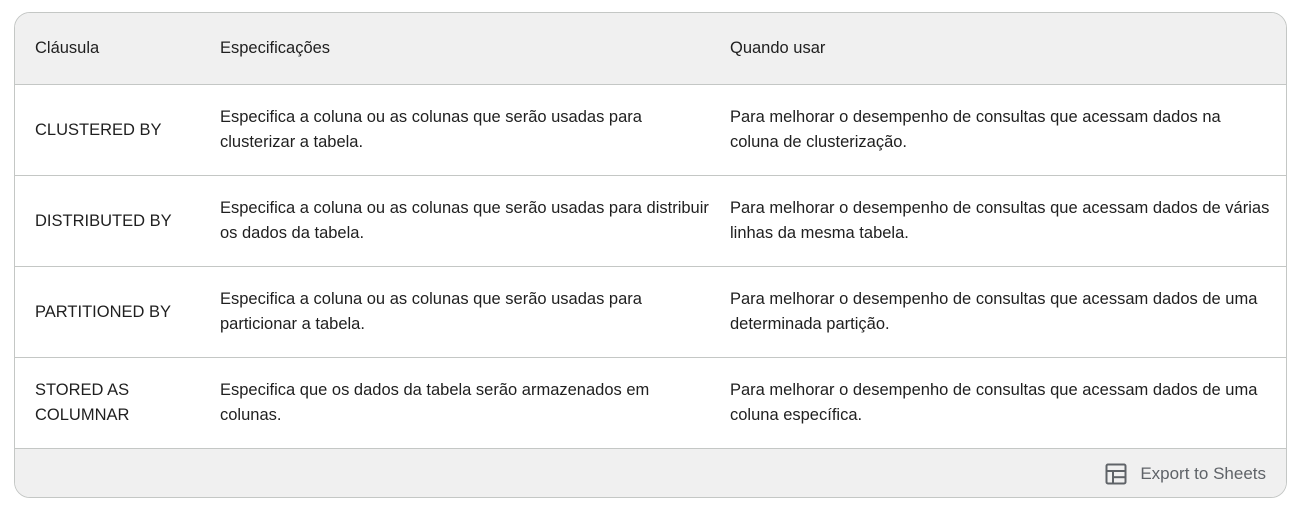 The image size is (1302, 506). What do you see at coordinates (103, 220) in the screenshot?
I see `clause-cell: DISTRIBUTED BY` at bounding box center [103, 220].